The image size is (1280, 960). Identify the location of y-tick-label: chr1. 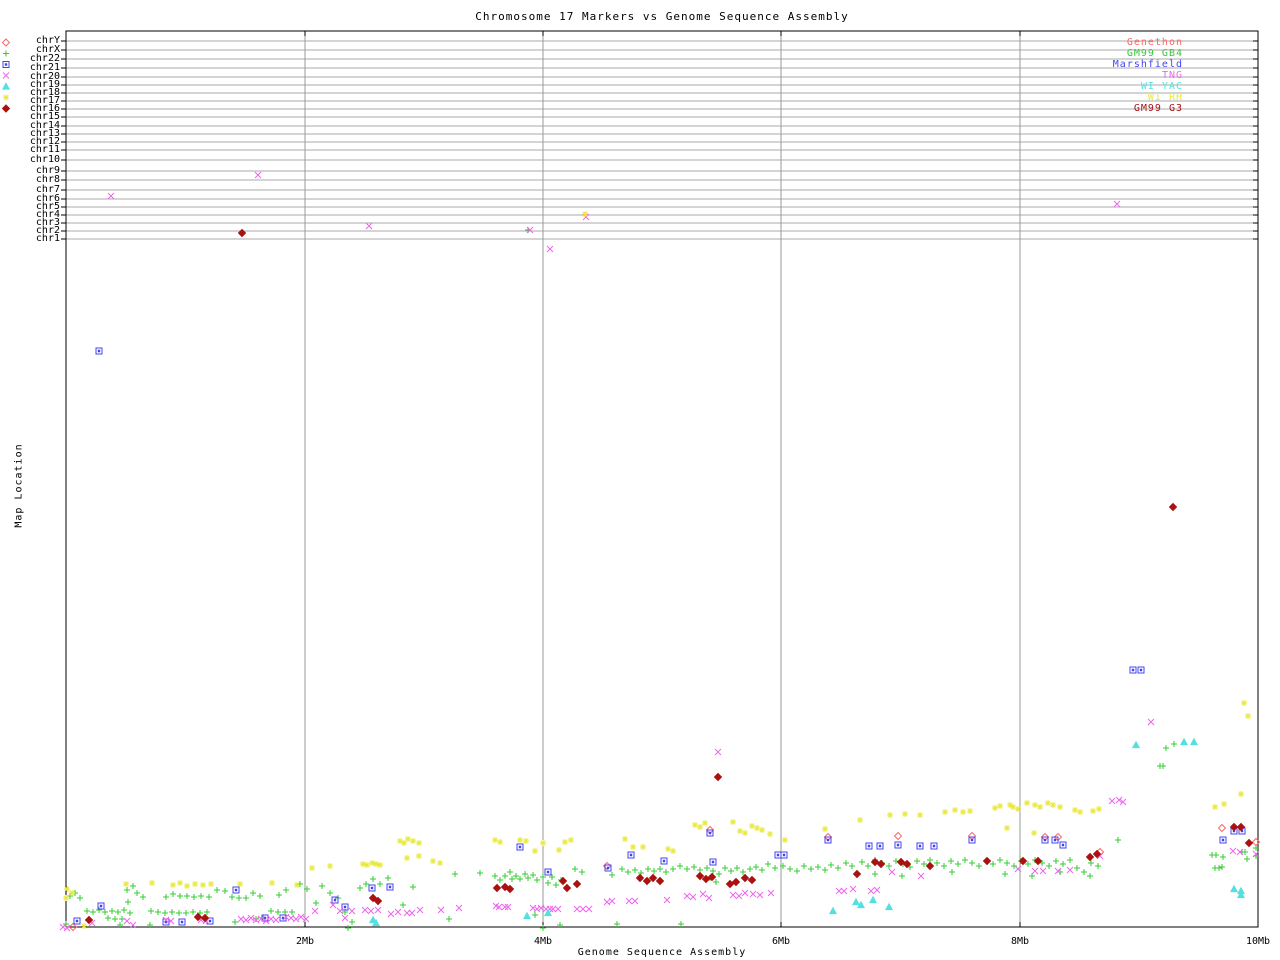
(47, 238).